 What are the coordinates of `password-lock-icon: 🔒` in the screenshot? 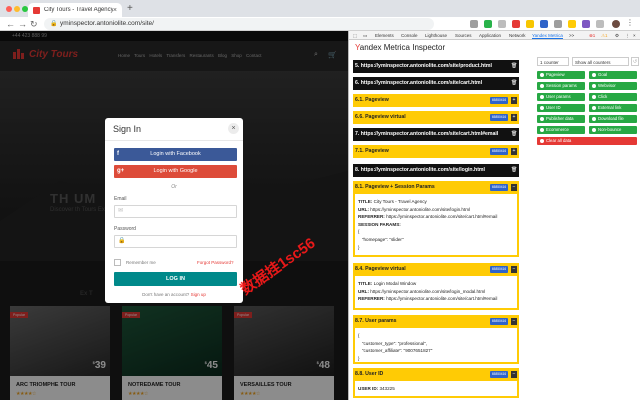 It's located at (122, 241).